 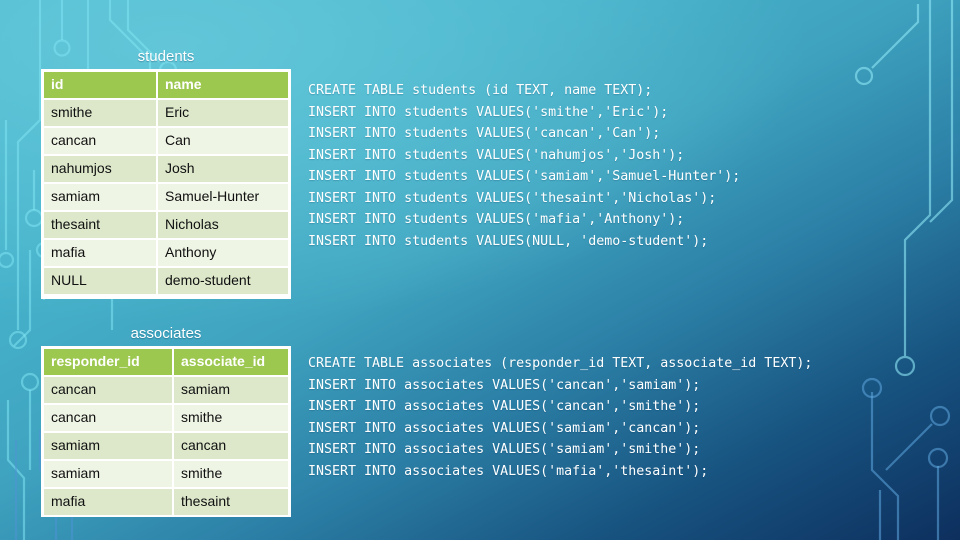 I want to click on table-row: mafia thesaint, so click(x=166, y=503).